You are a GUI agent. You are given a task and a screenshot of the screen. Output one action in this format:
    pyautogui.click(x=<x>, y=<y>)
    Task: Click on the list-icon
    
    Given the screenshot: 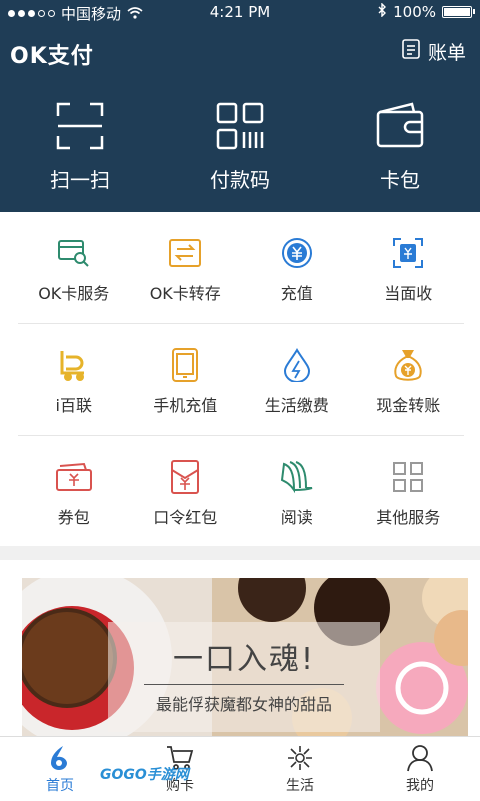 What is the action you would take?
    pyautogui.click(x=411, y=51)
    